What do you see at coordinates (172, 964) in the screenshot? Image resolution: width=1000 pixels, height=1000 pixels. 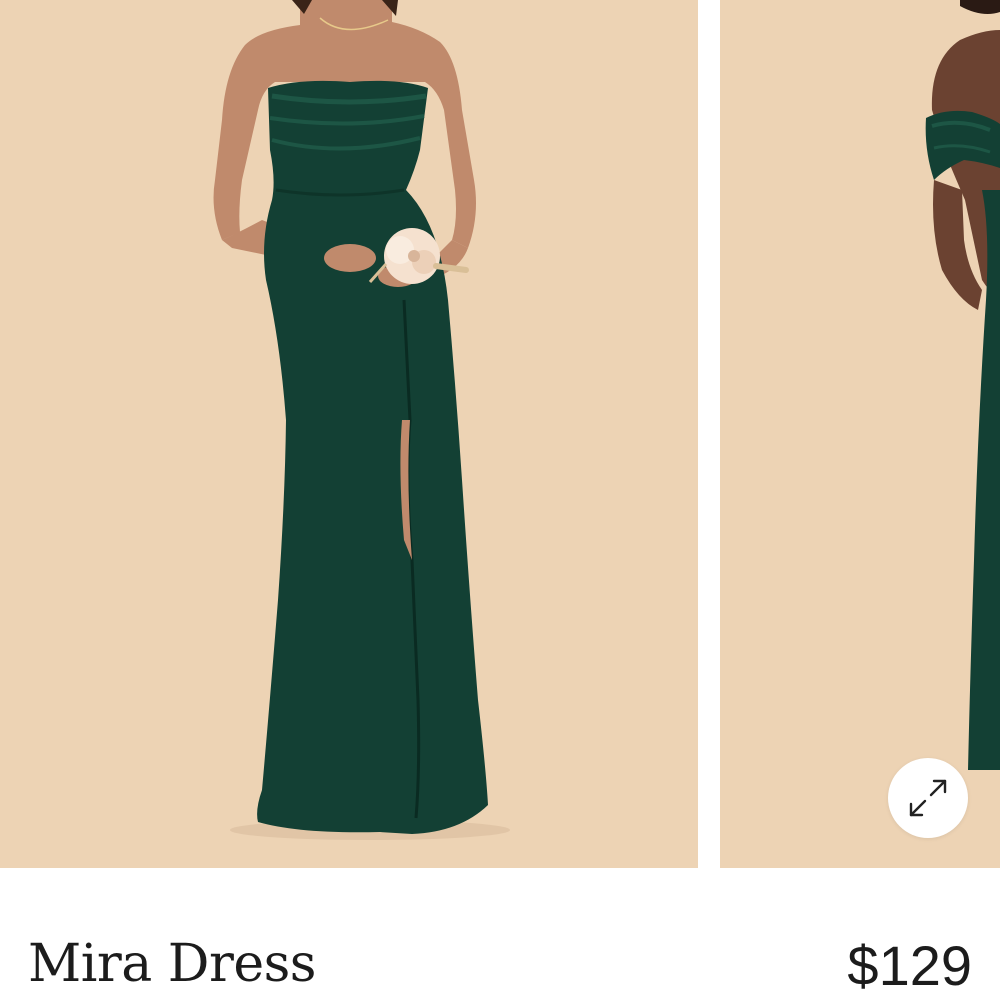 I see `product-name: Mira Dress` at bounding box center [172, 964].